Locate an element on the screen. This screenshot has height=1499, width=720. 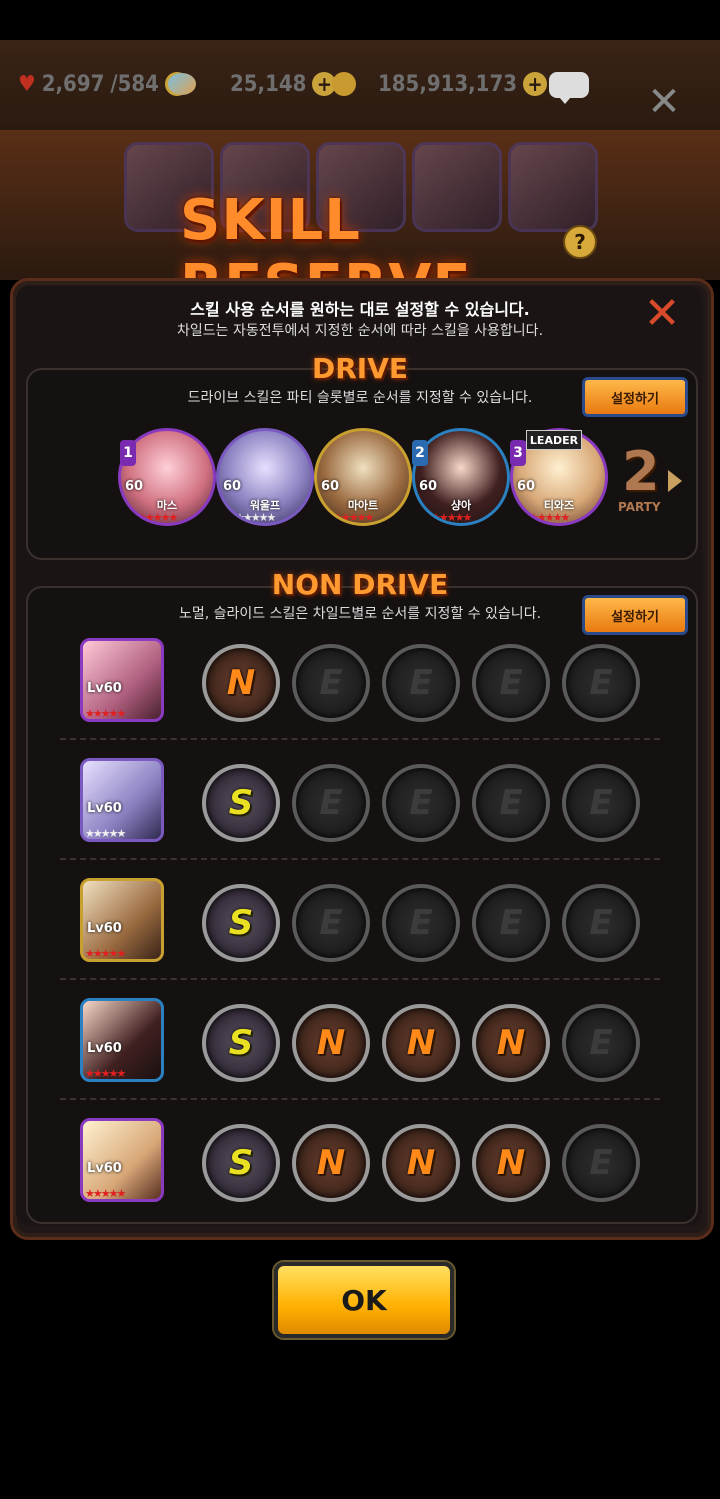
add-gold-button: + is located at coordinates (534, 84).